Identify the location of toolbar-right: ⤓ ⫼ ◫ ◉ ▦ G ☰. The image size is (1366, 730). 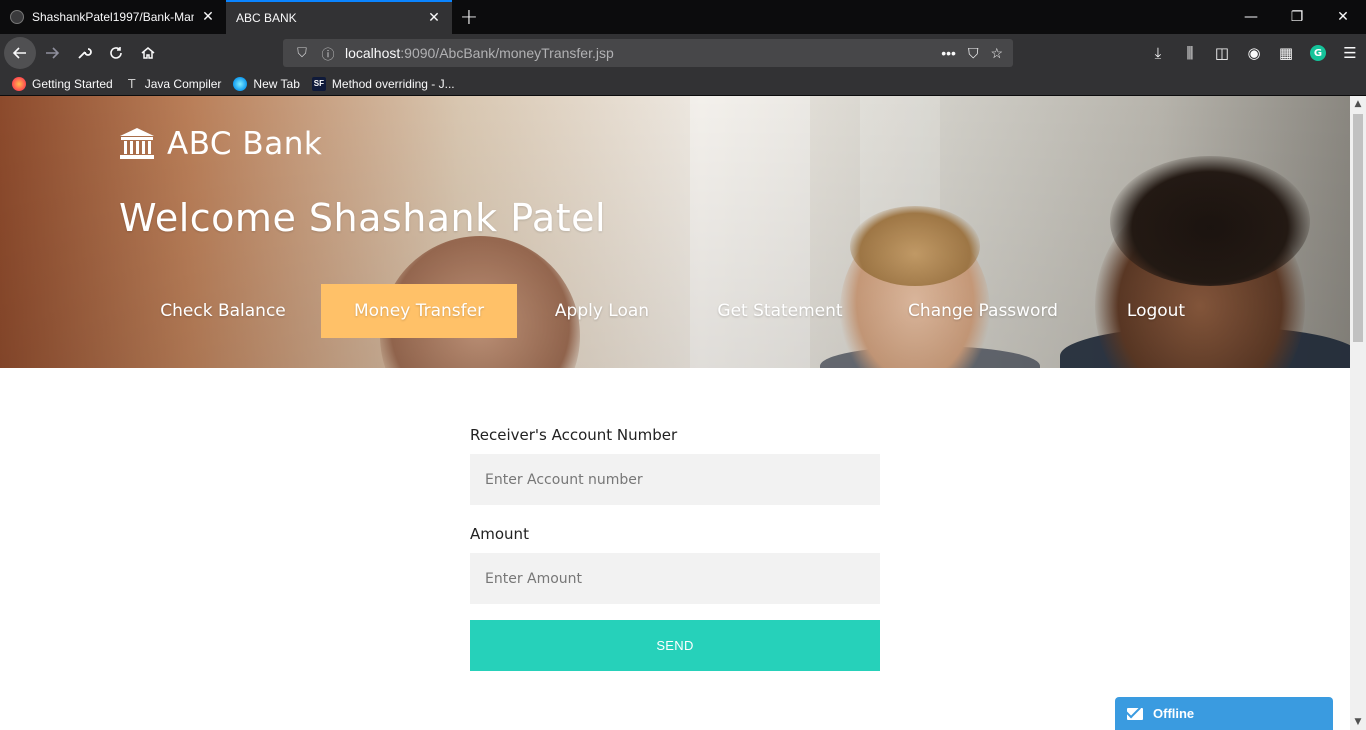
(1254, 53).